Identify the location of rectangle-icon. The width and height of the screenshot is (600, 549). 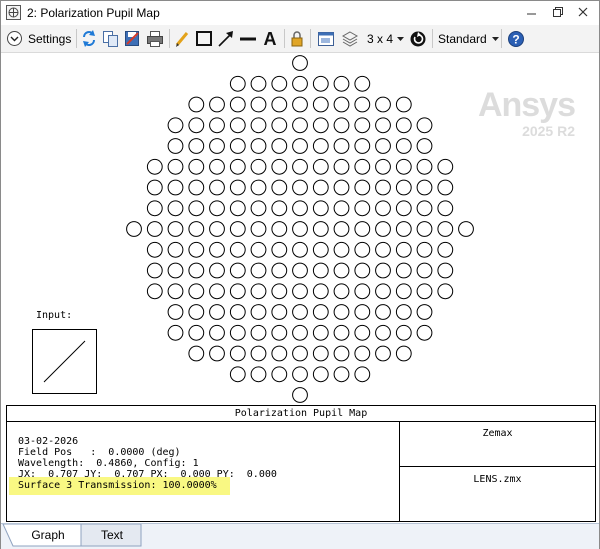
(204, 38).